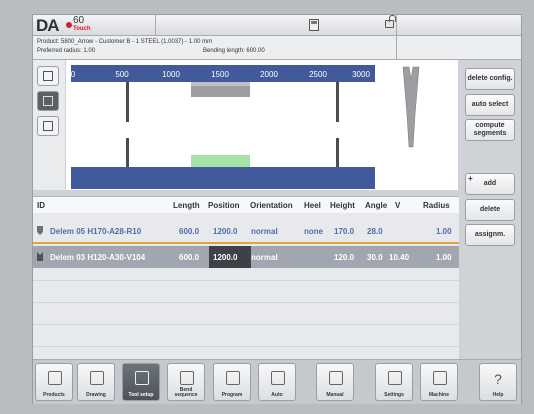 This screenshot has height=414, width=534. Describe the element at coordinates (171, 74) in the screenshot. I see `ruler-tick: 1000` at that location.